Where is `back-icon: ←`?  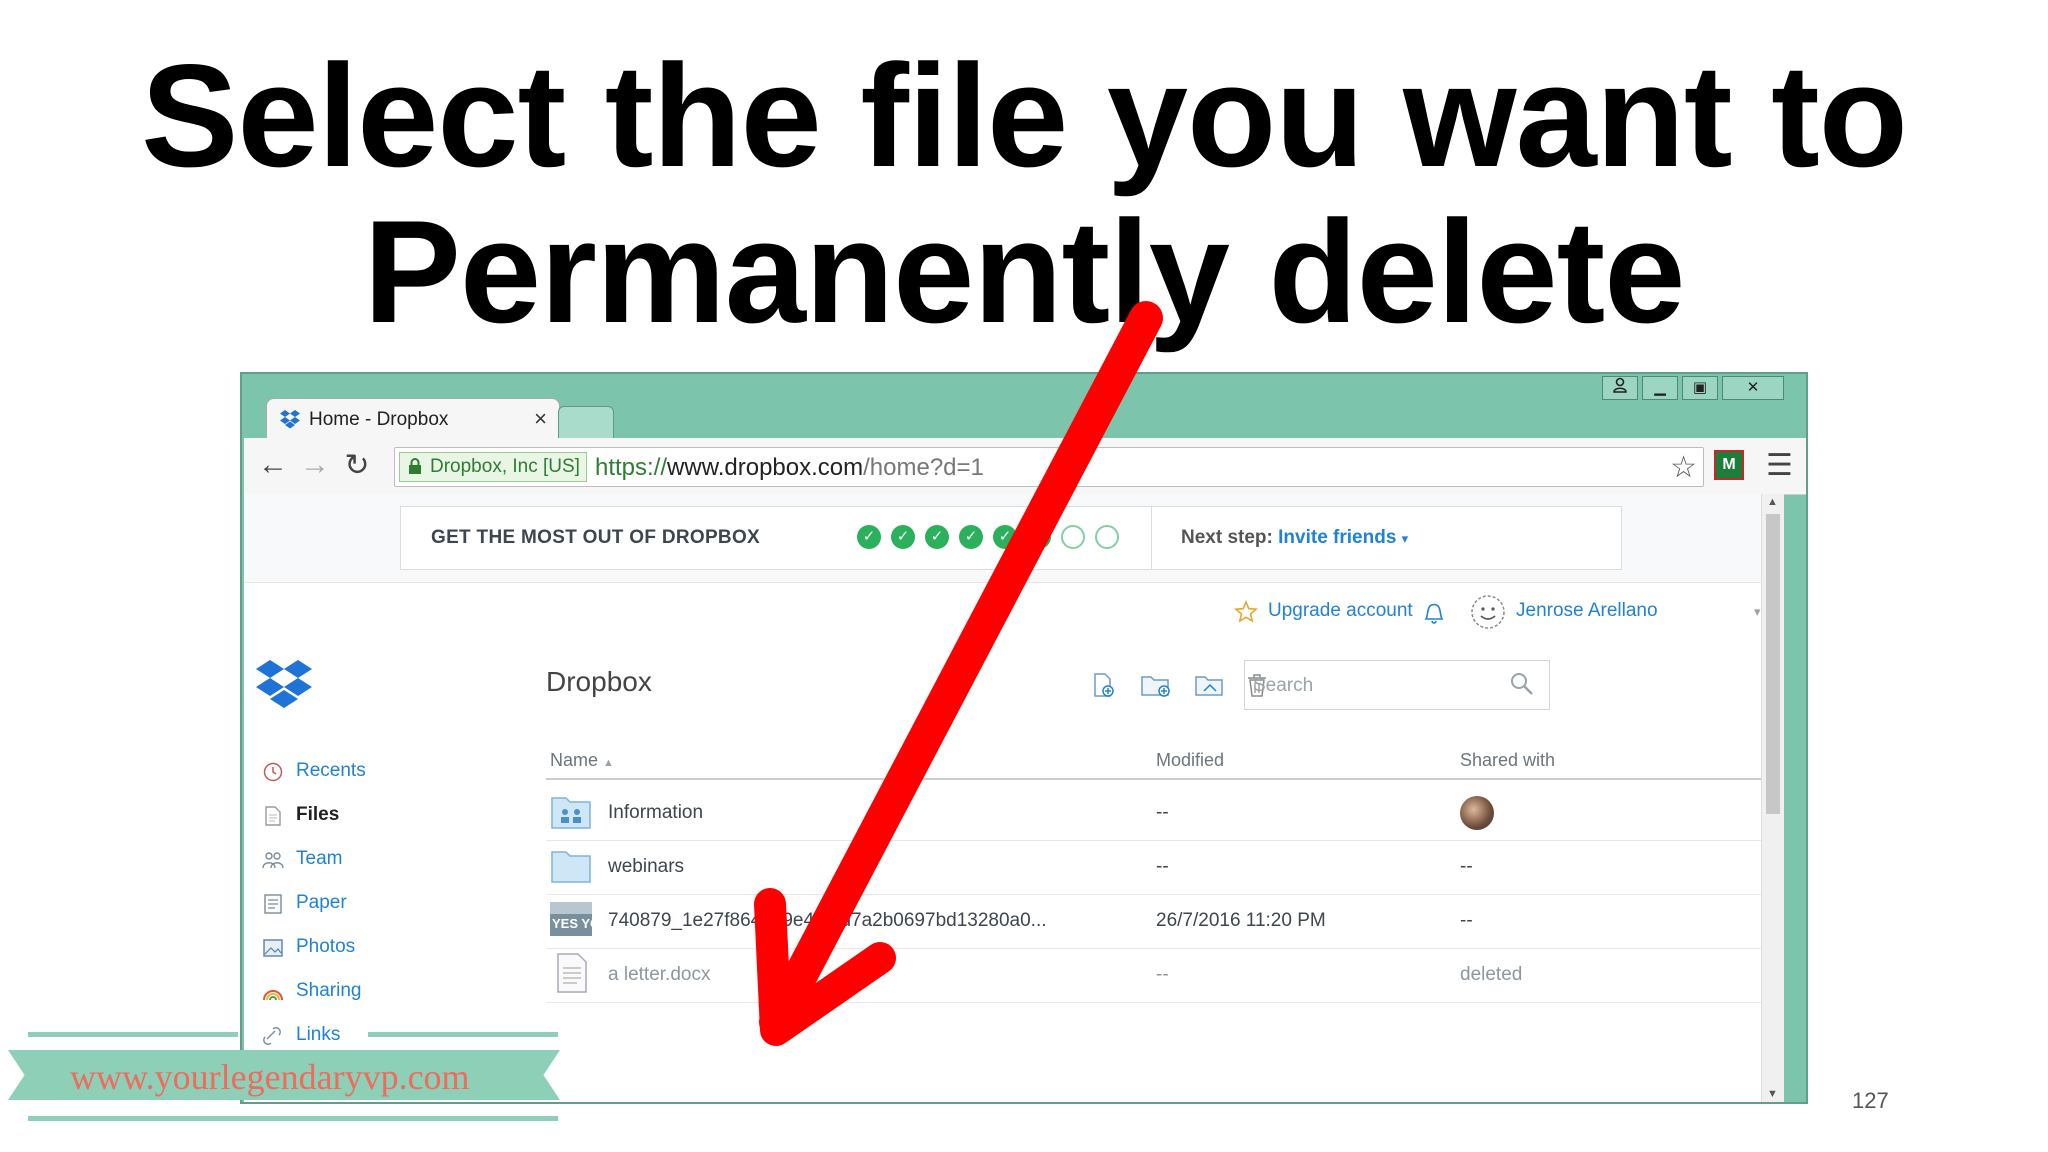
back-icon: ← is located at coordinates (273, 465).